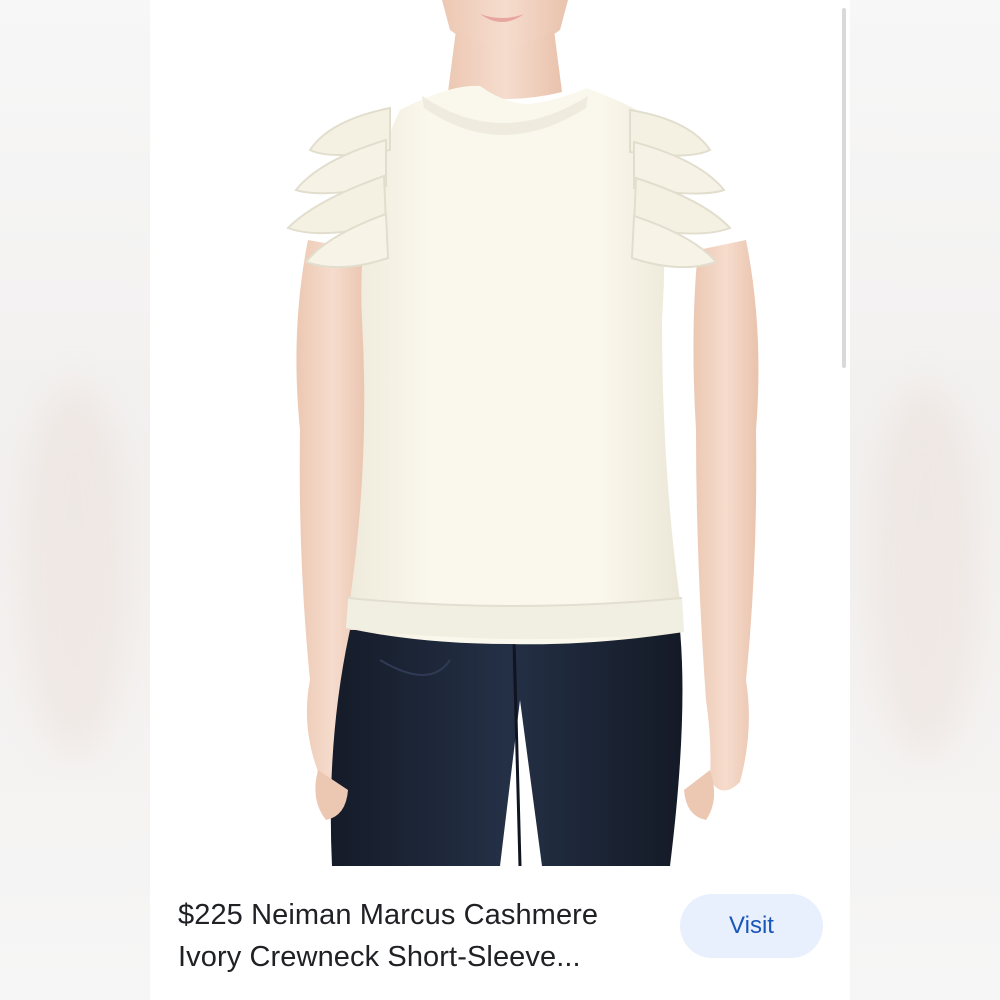 Image resolution: width=1000 pixels, height=1000 pixels. I want to click on product-title-line-1: $225 Neiman Marcus Cashmere, so click(388, 915).